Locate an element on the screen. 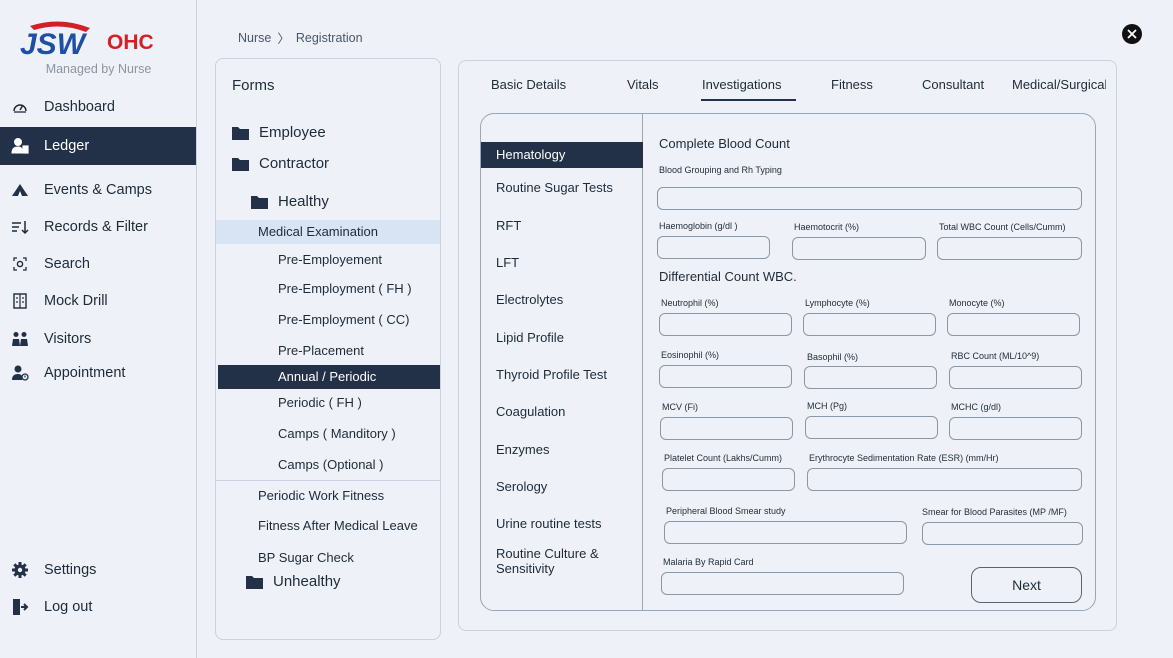  search-icon is located at coordinates (20, 264).